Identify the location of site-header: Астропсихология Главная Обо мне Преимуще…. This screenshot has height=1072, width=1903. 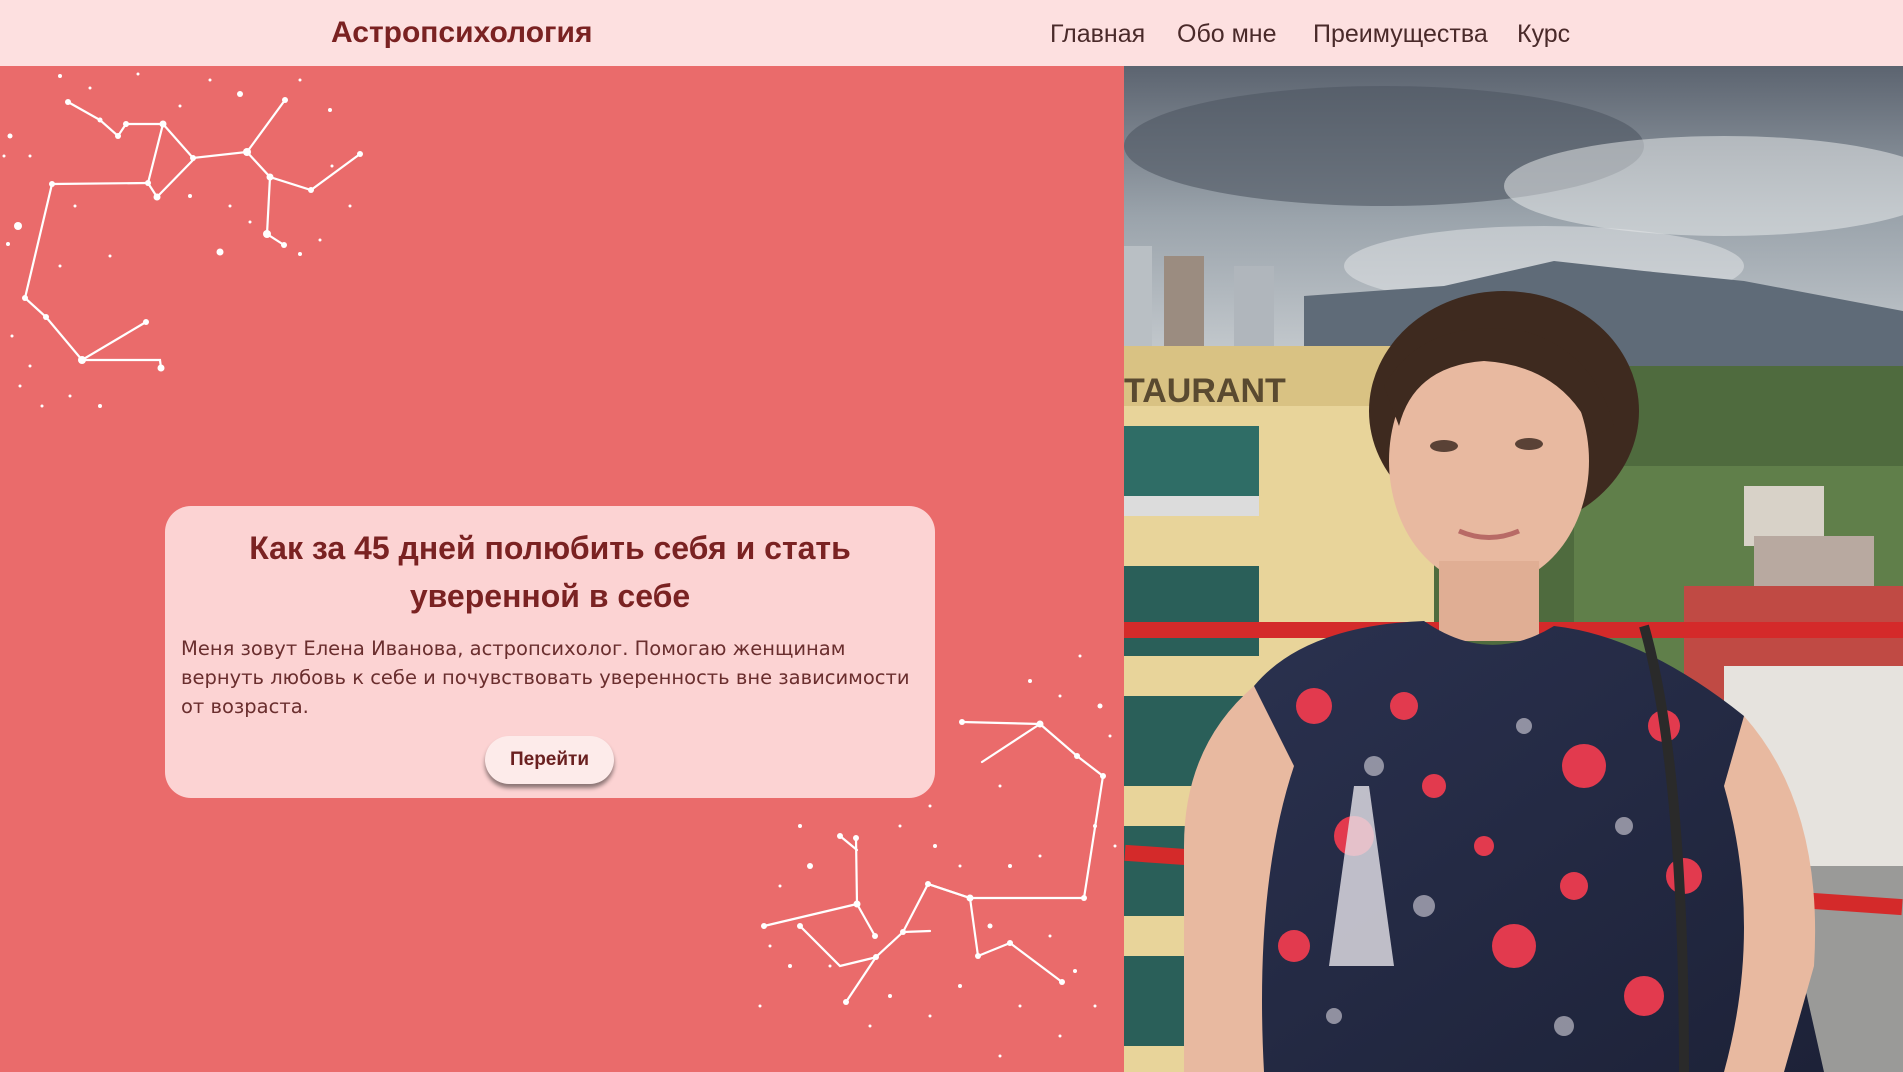
(951, 33).